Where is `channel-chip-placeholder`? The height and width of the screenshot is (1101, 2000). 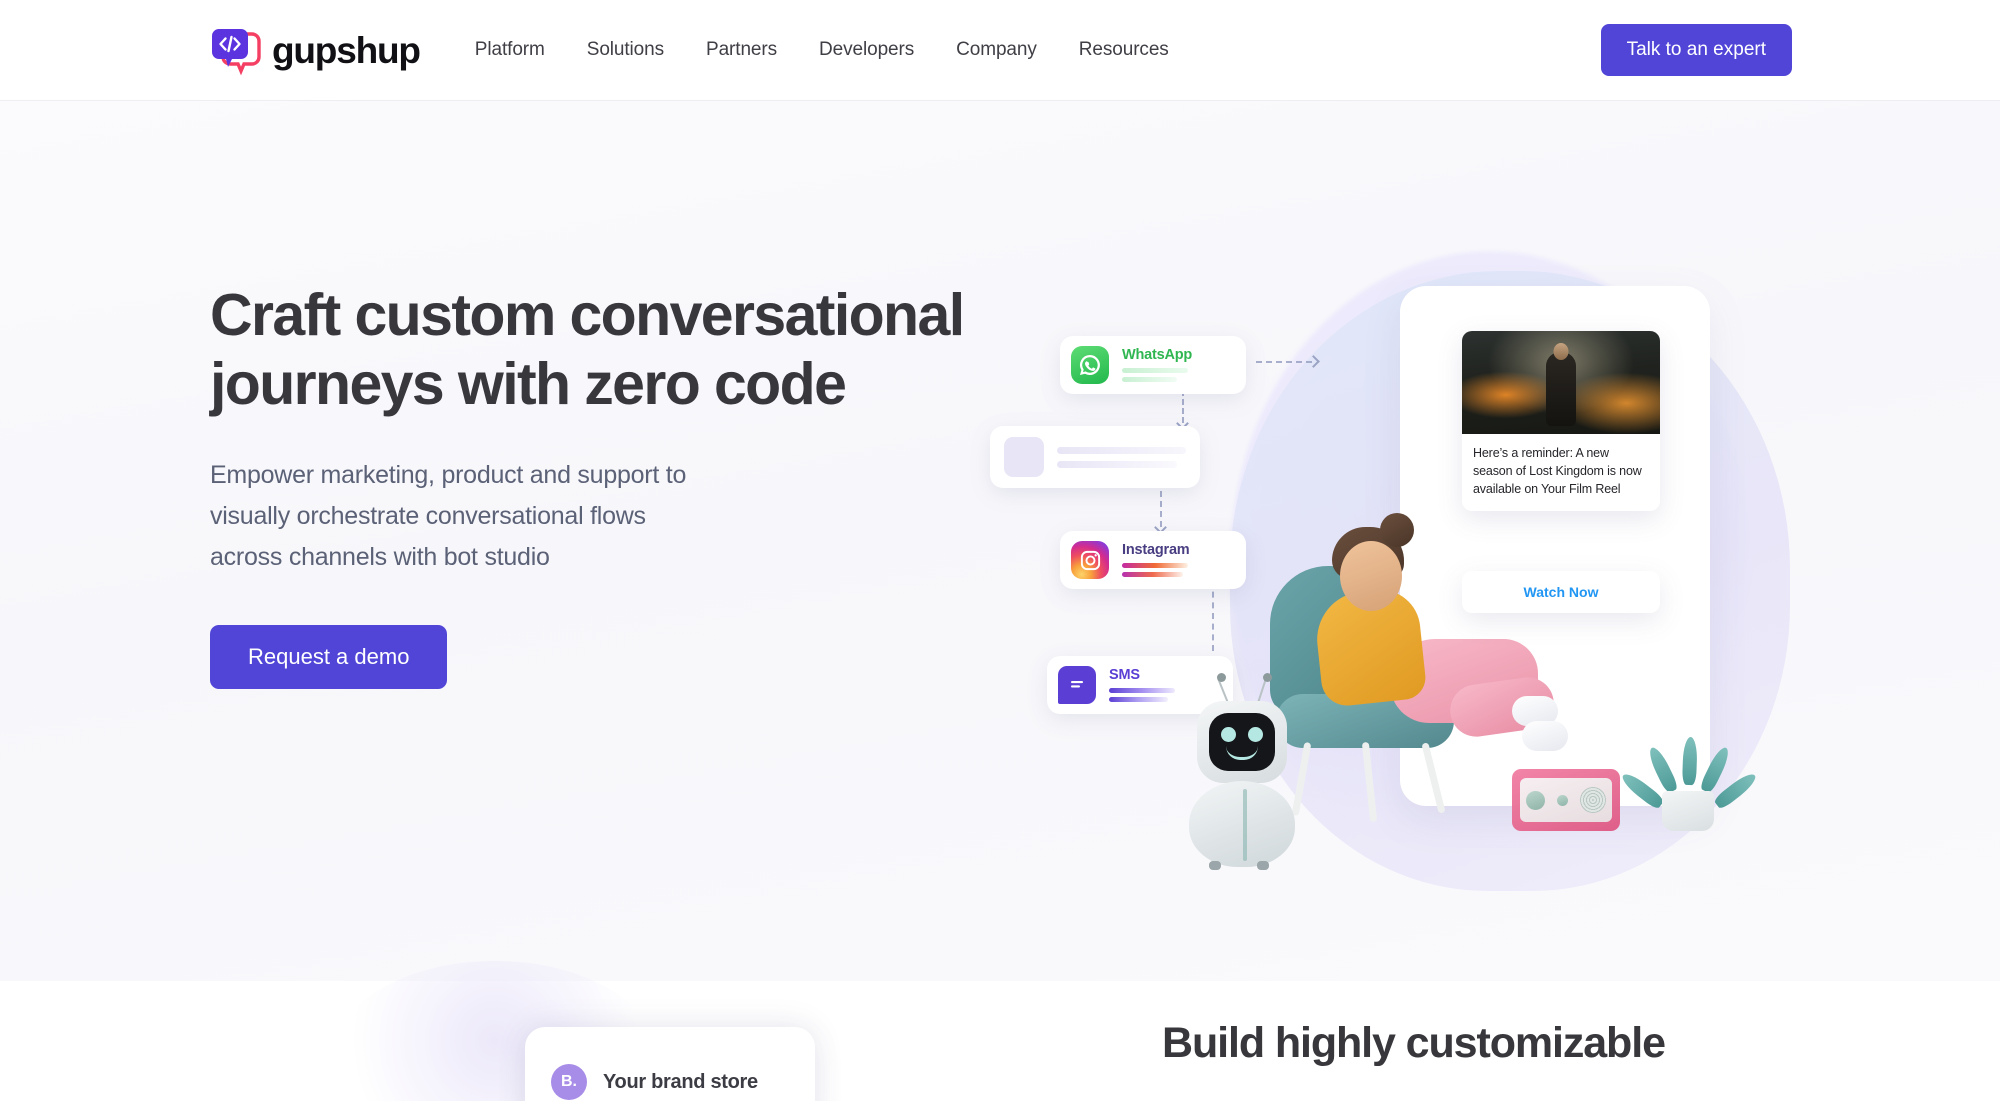 channel-chip-placeholder is located at coordinates (1095, 457).